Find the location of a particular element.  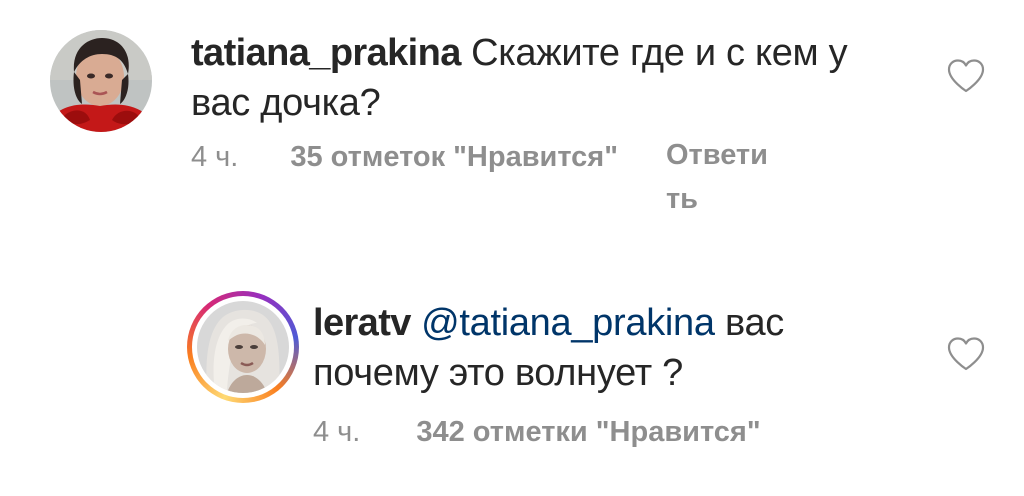

comment-meta: 4 ч. 342 отметки "Нравится" is located at coordinates (537, 432).